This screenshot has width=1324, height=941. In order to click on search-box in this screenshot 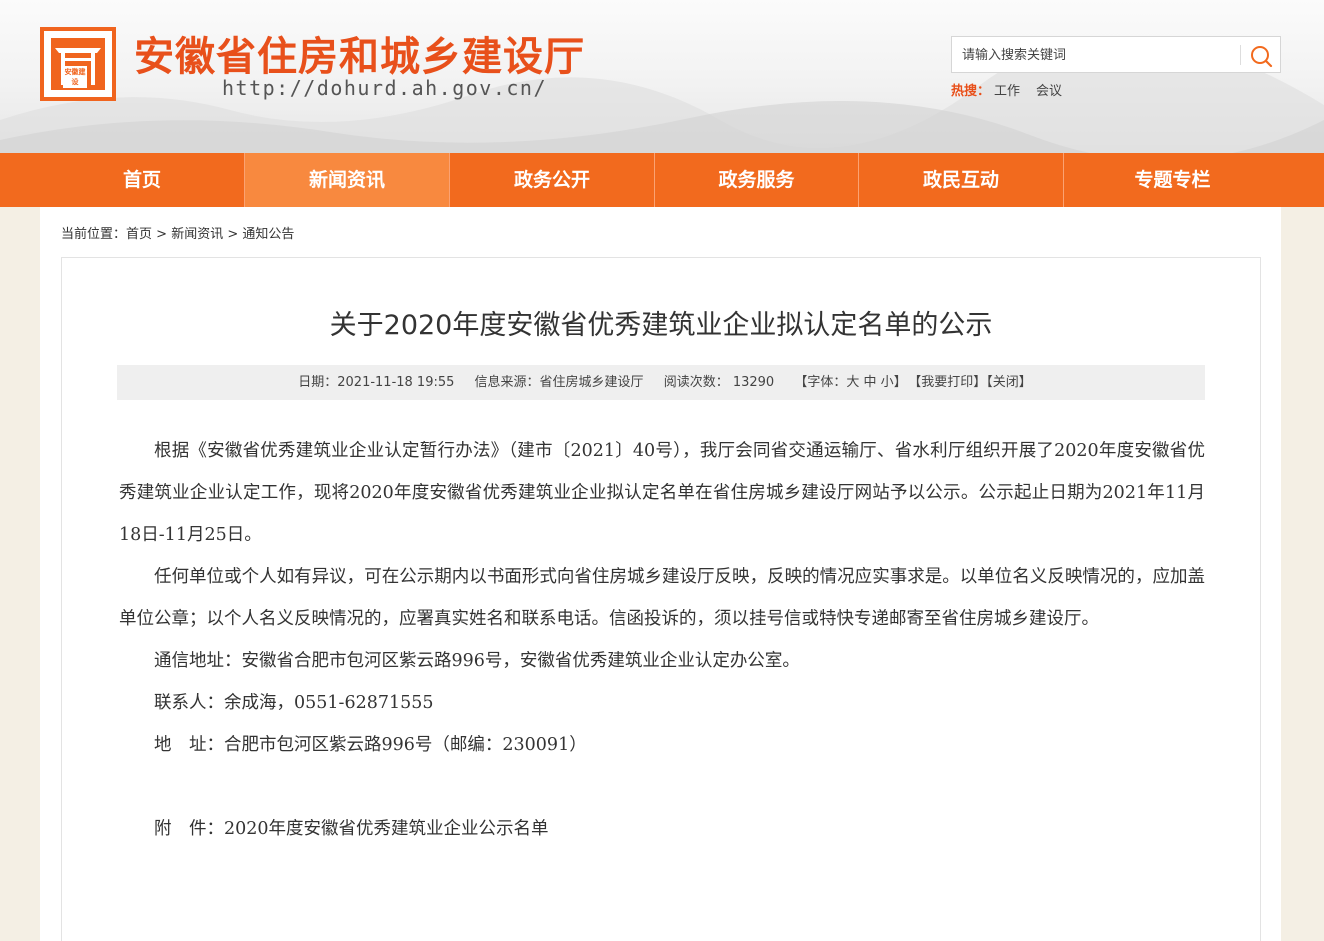, I will do `click(1116, 54)`.